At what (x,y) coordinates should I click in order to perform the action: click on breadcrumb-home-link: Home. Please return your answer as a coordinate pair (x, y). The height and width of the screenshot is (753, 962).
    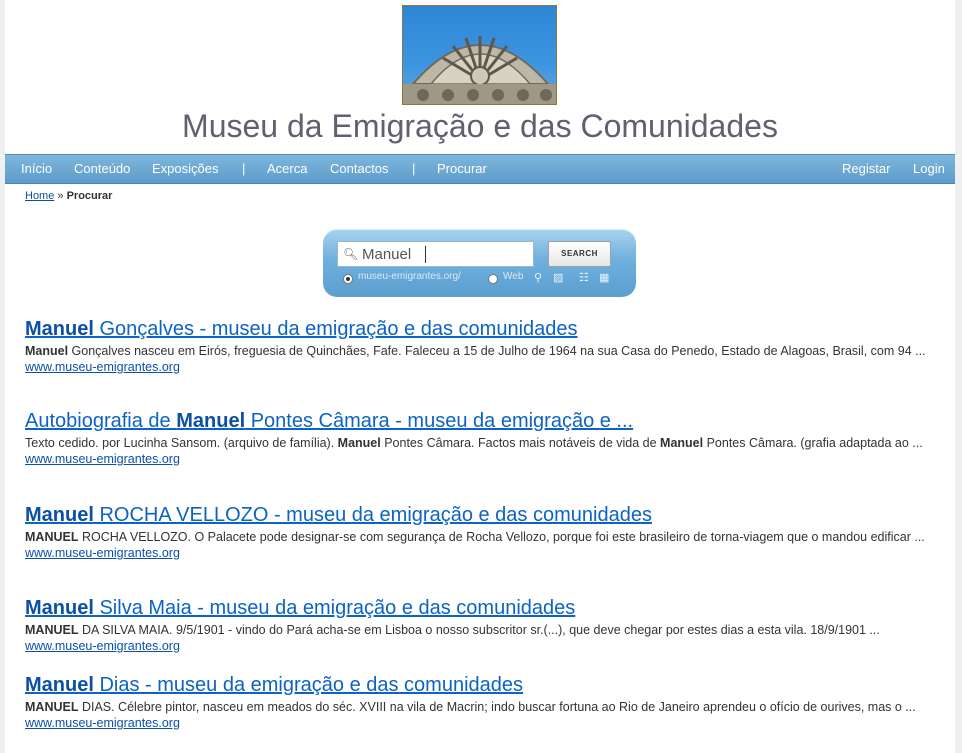
    Looking at the image, I should click on (39, 196).